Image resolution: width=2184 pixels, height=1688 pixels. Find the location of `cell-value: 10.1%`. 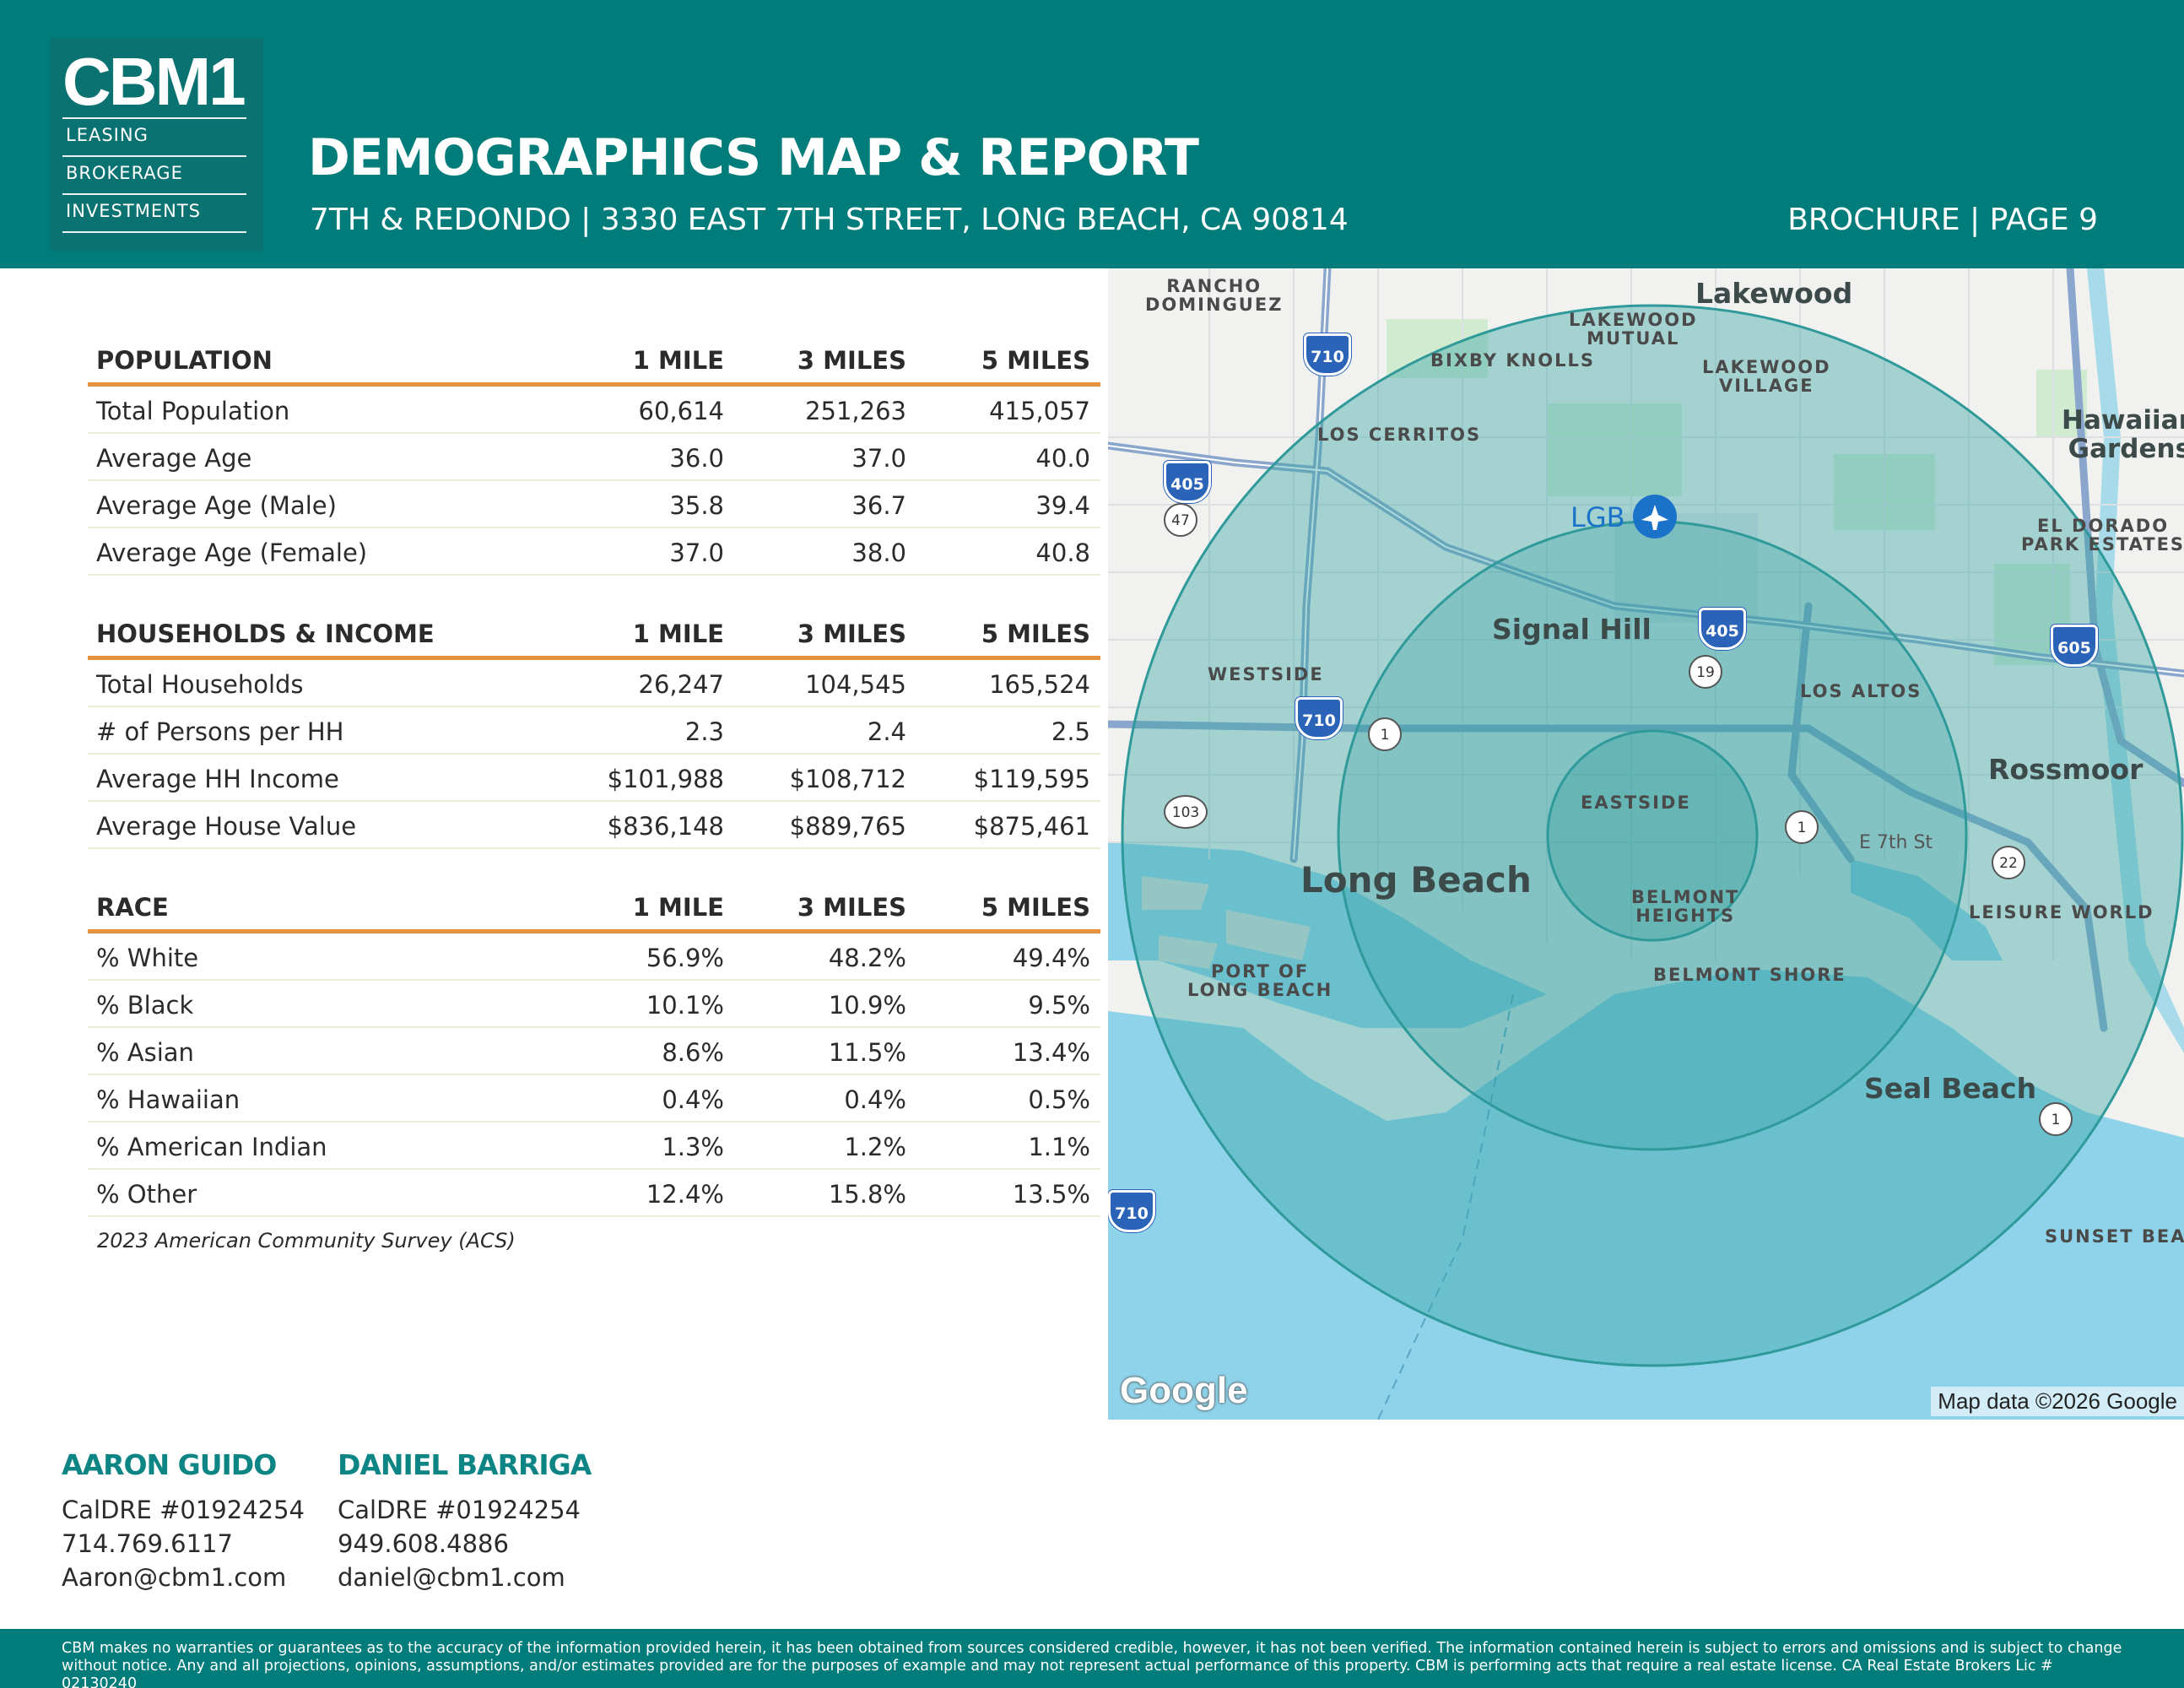

cell-value: 10.1% is located at coordinates (685, 1006).